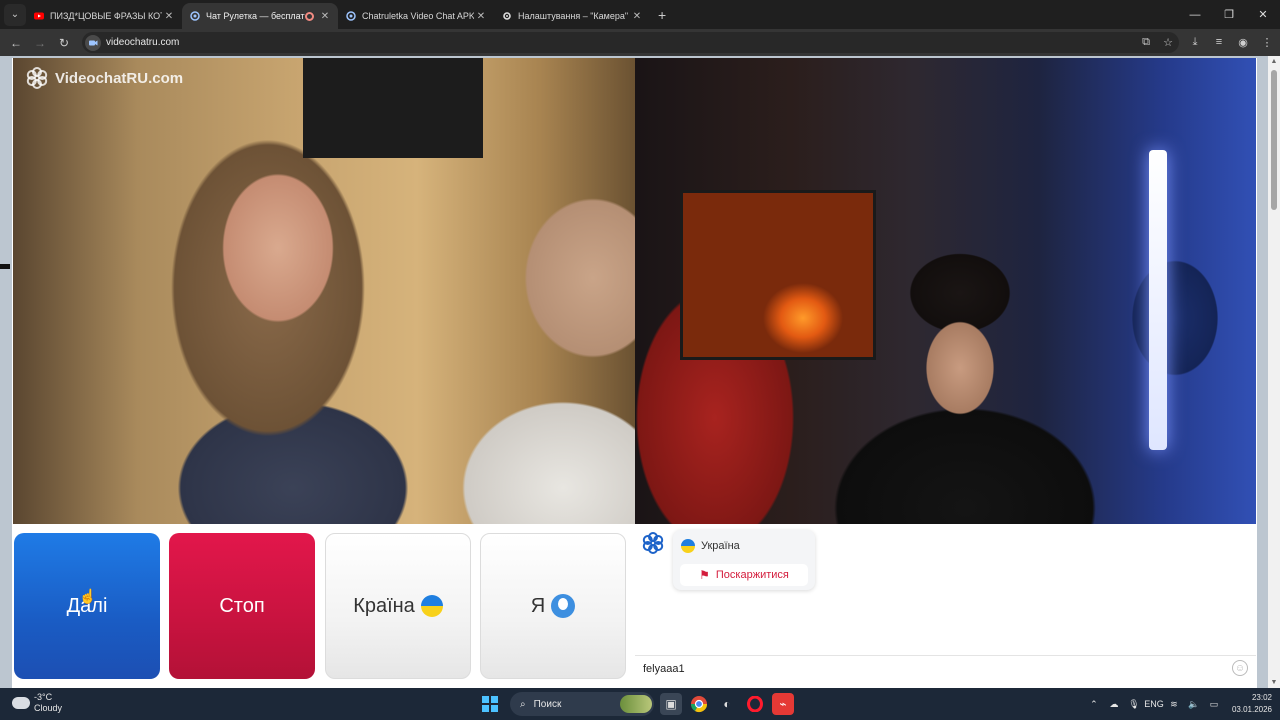 The width and height of the screenshot is (1280, 720). I want to click on microphone-icon: 🎙, so click(1134, 704).